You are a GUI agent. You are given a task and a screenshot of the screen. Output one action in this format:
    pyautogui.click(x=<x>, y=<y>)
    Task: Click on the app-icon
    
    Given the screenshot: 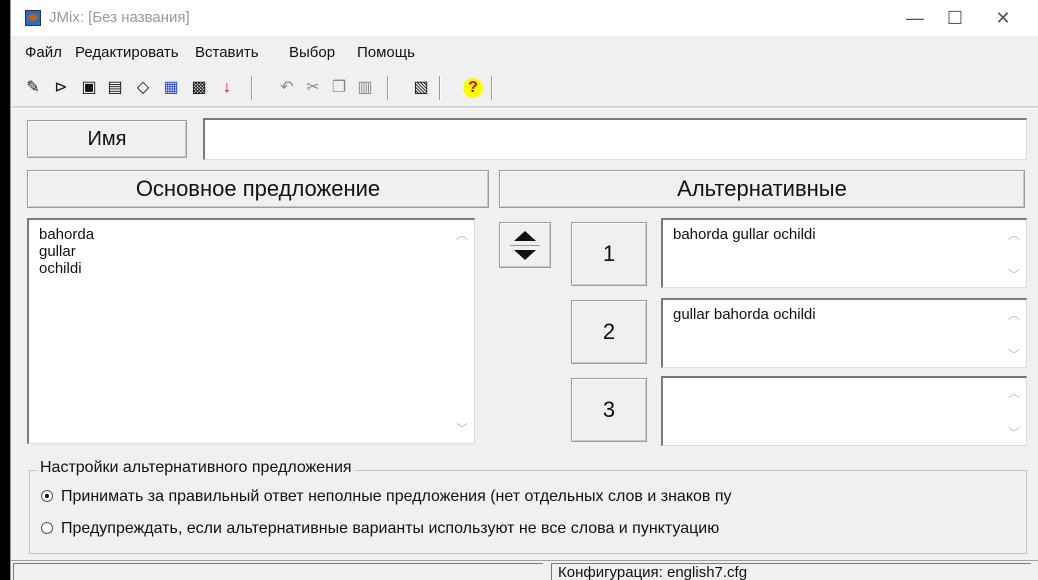 What is the action you would take?
    pyautogui.click(x=33, y=18)
    